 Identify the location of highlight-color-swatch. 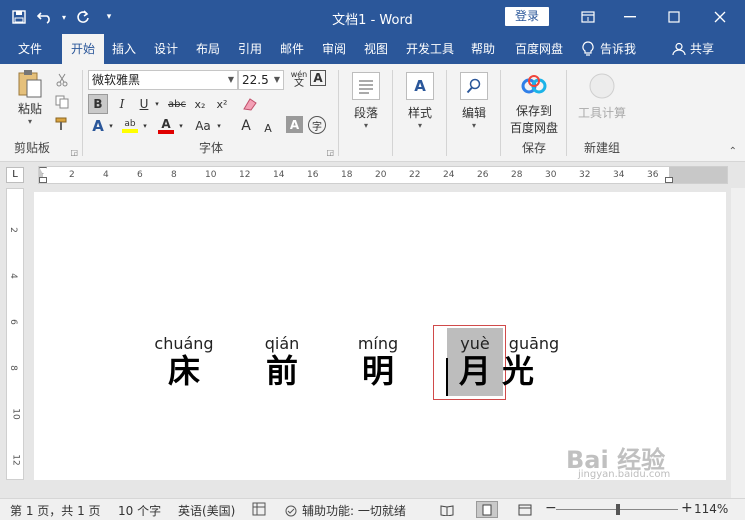
(130, 131).